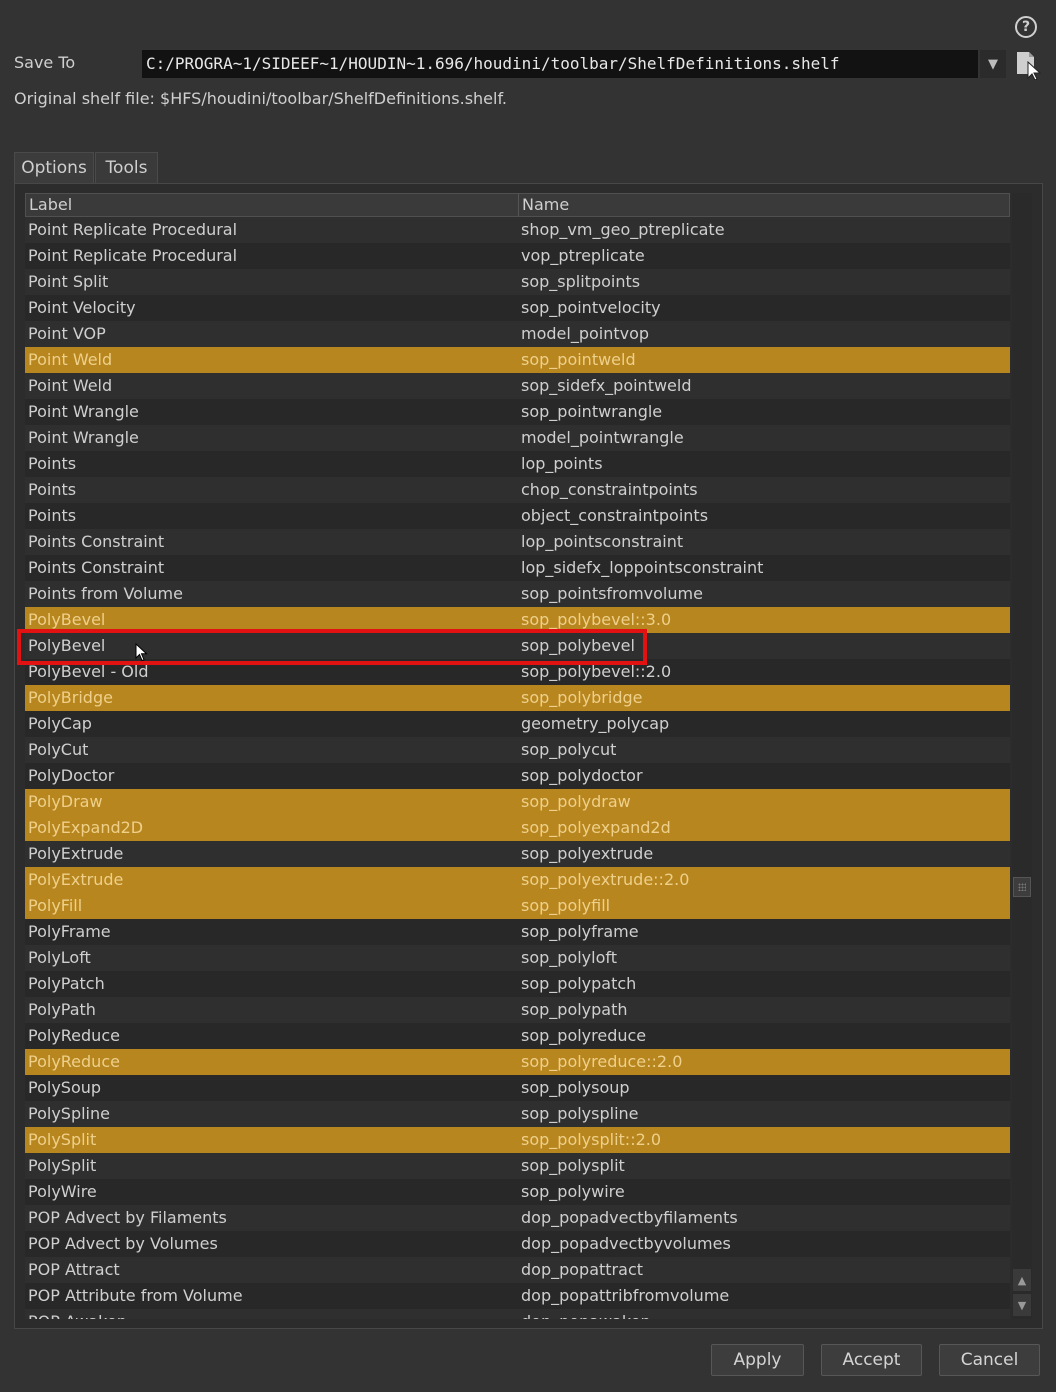 The height and width of the screenshot is (1392, 1056). I want to click on row-name-cell: model_pointvop, so click(585, 333).